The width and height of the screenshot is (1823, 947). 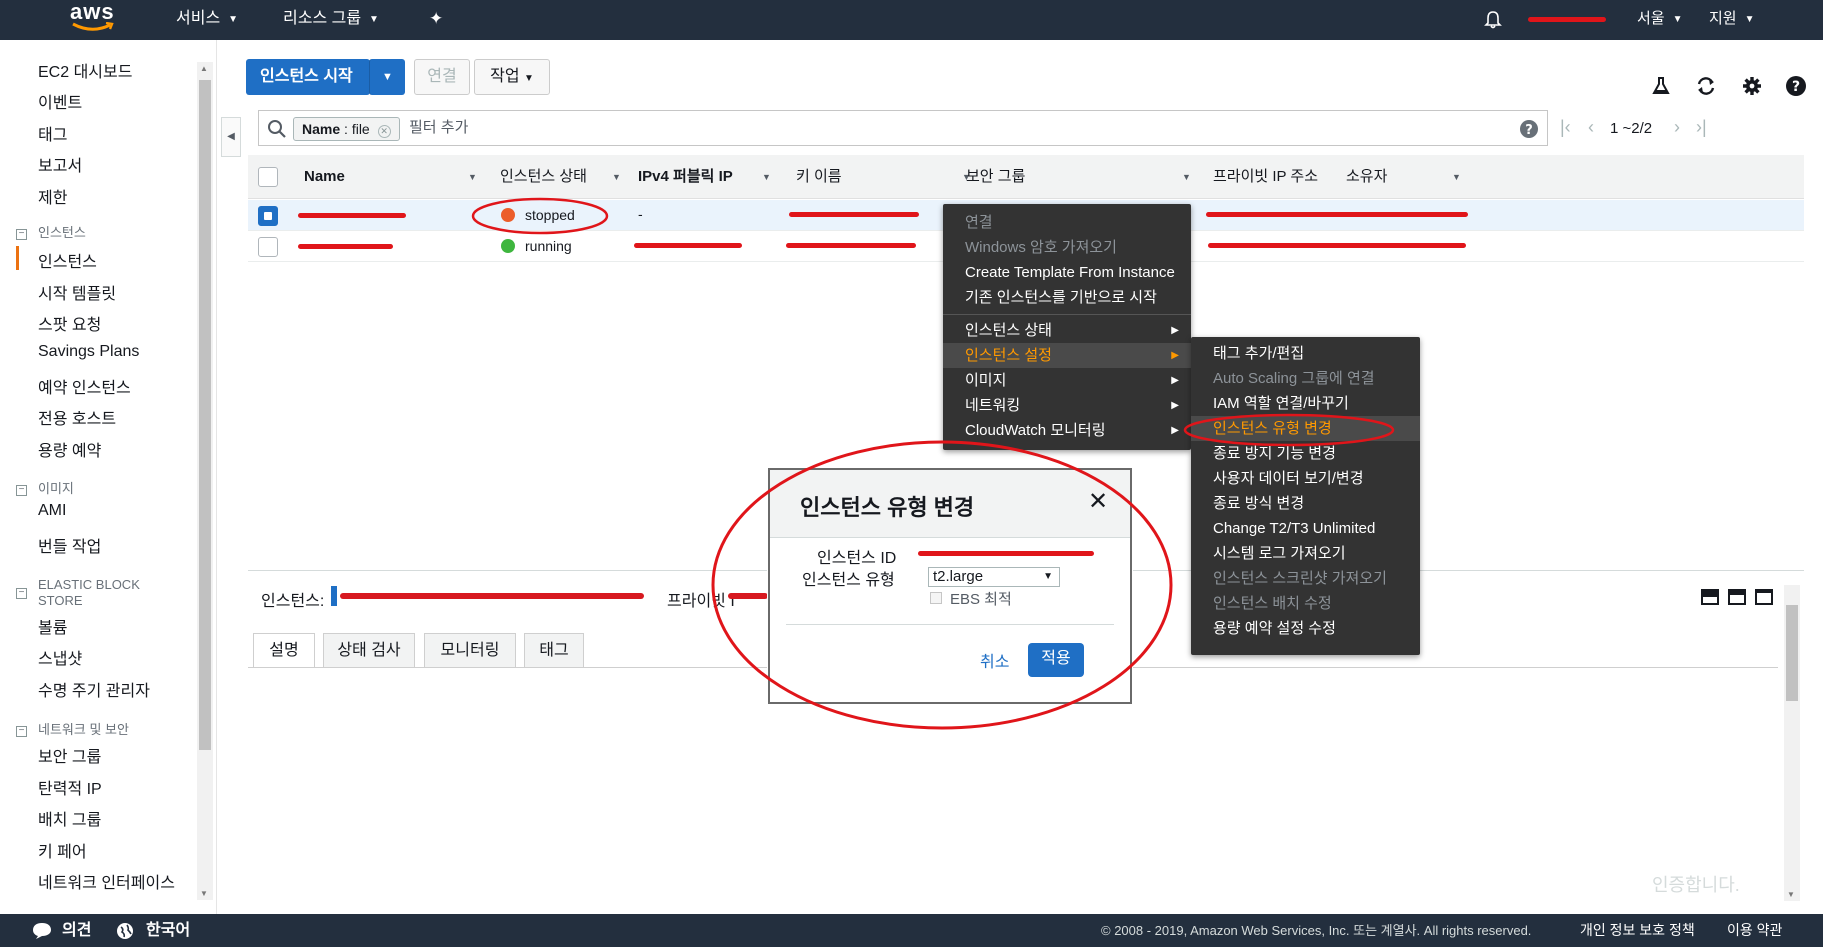 I want to click on submenu-item-system-log: 시스템 로그 가져오기, so click(x=1305, y=553).